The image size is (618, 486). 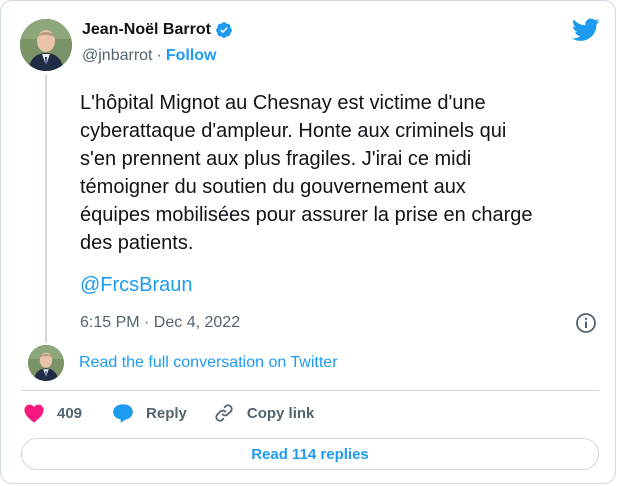 I want to click on author-name-row: Jean-Noël Barrot, so click(x=157, y=30).